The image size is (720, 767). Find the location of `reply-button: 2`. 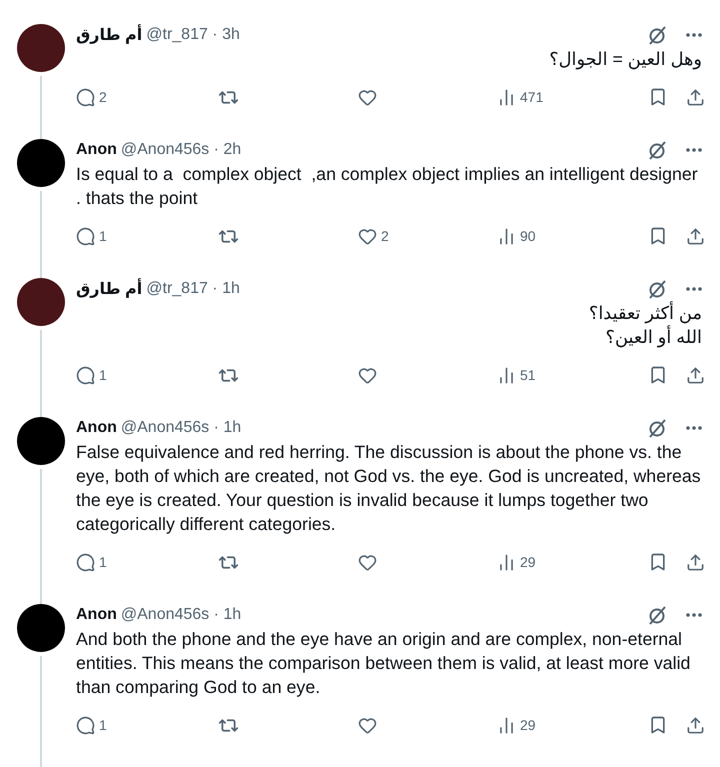

reply-button: 2 is located at coordinates (91, 97).